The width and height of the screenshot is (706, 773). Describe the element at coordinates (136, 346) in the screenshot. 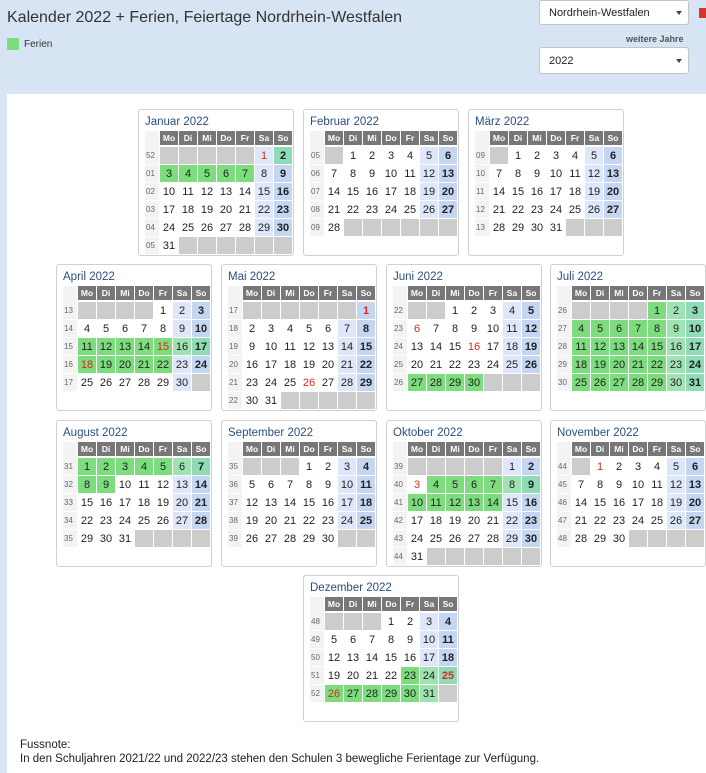

I see `week-row: 15 11 12 13 14 15 16 17` at that location.